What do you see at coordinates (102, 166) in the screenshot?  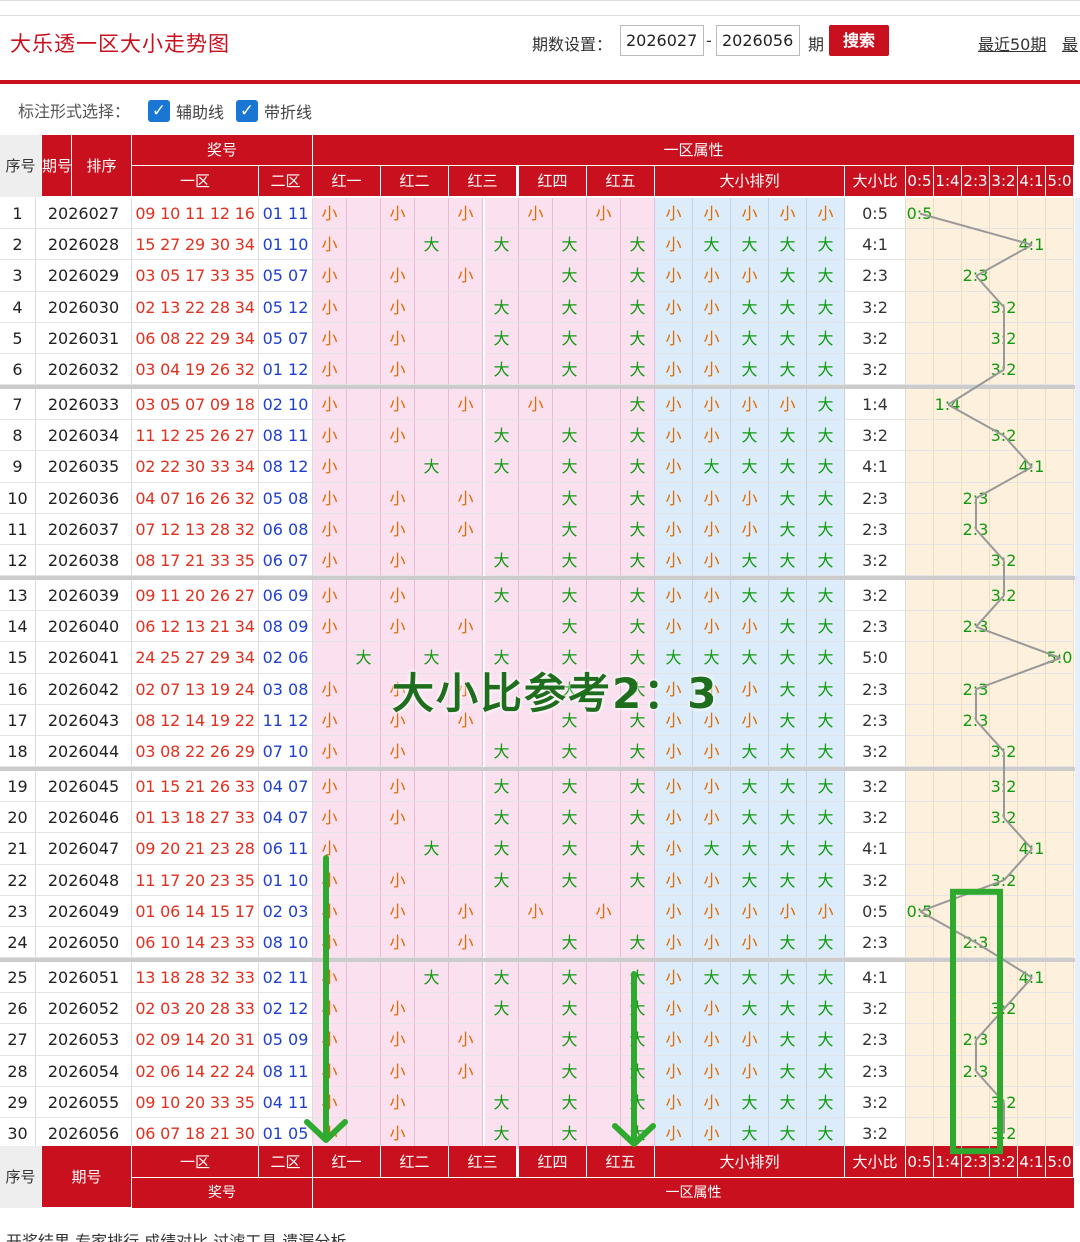 I see `header-sort-button: 排序` at bounding box center [102, 166].